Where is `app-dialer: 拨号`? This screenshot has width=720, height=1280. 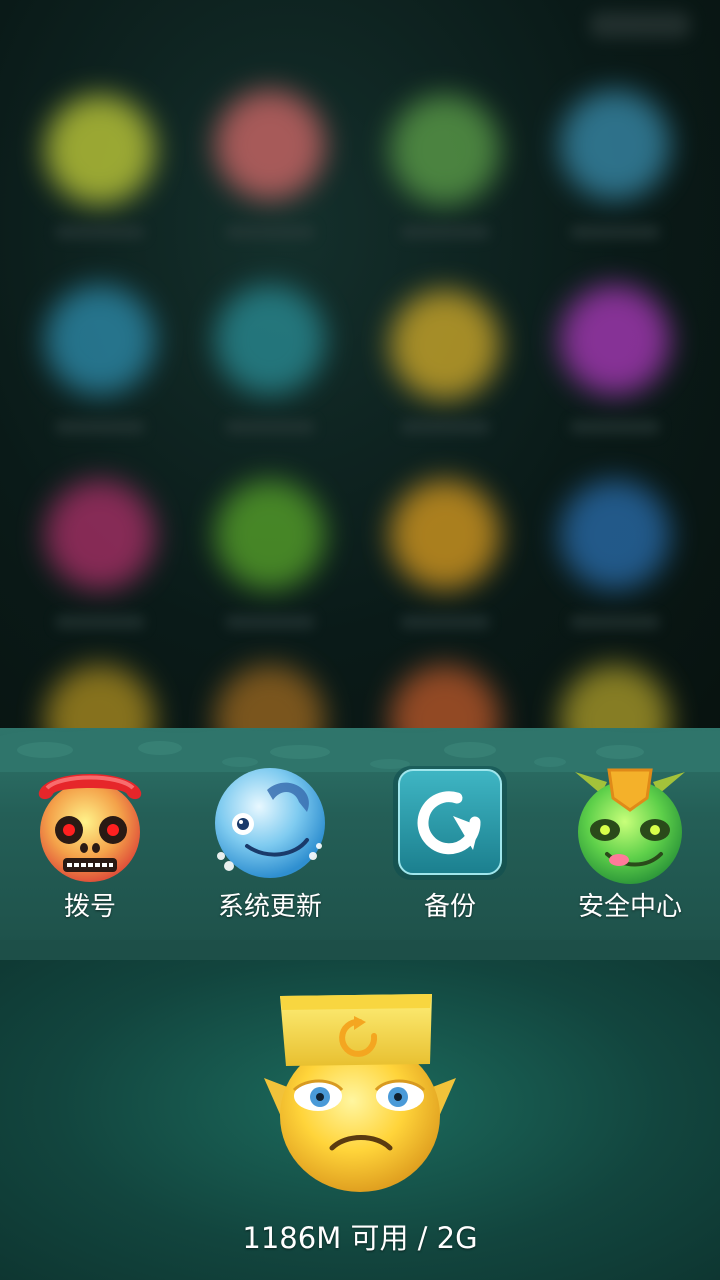
app-dialer: 拨号 is located at coordinates (90, 850).